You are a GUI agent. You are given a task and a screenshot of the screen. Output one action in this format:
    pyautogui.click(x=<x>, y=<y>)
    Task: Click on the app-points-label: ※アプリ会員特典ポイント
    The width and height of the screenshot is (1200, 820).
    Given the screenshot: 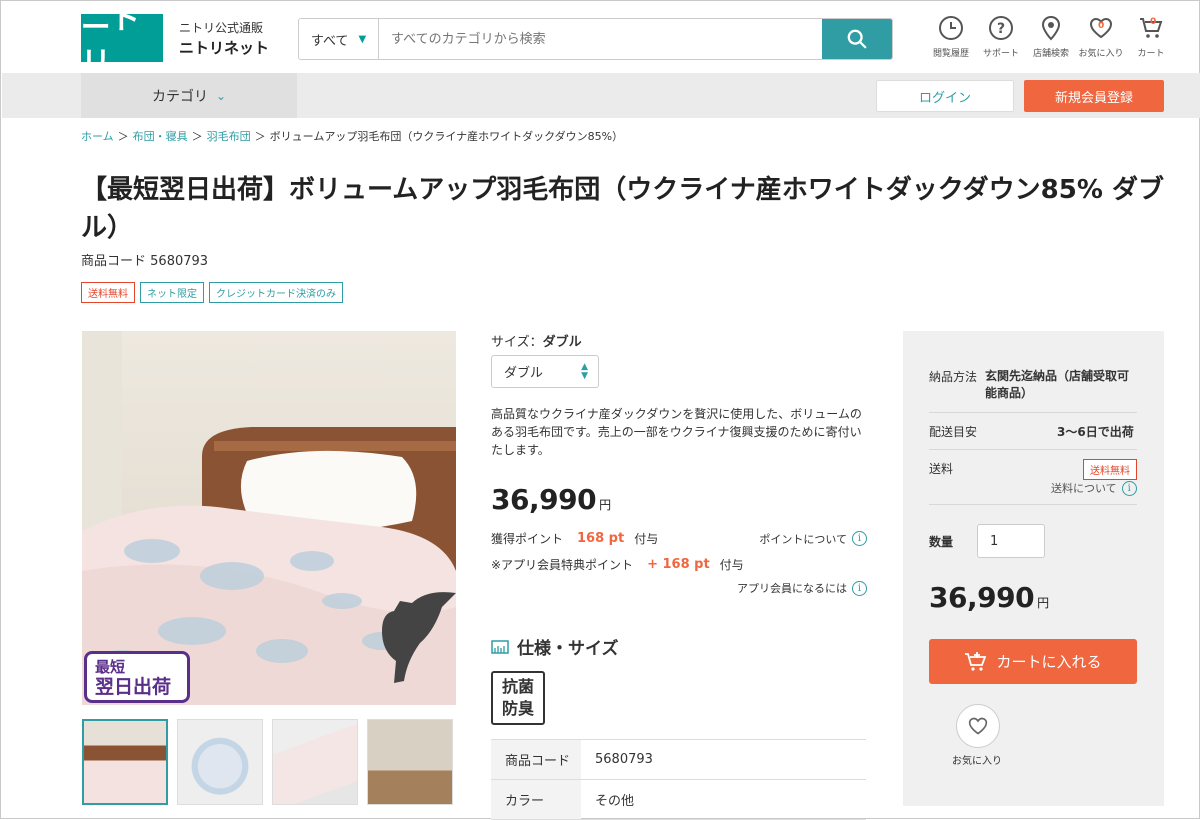 What is the action you would take?
    pyautogui.click(x=562, y=565)
    